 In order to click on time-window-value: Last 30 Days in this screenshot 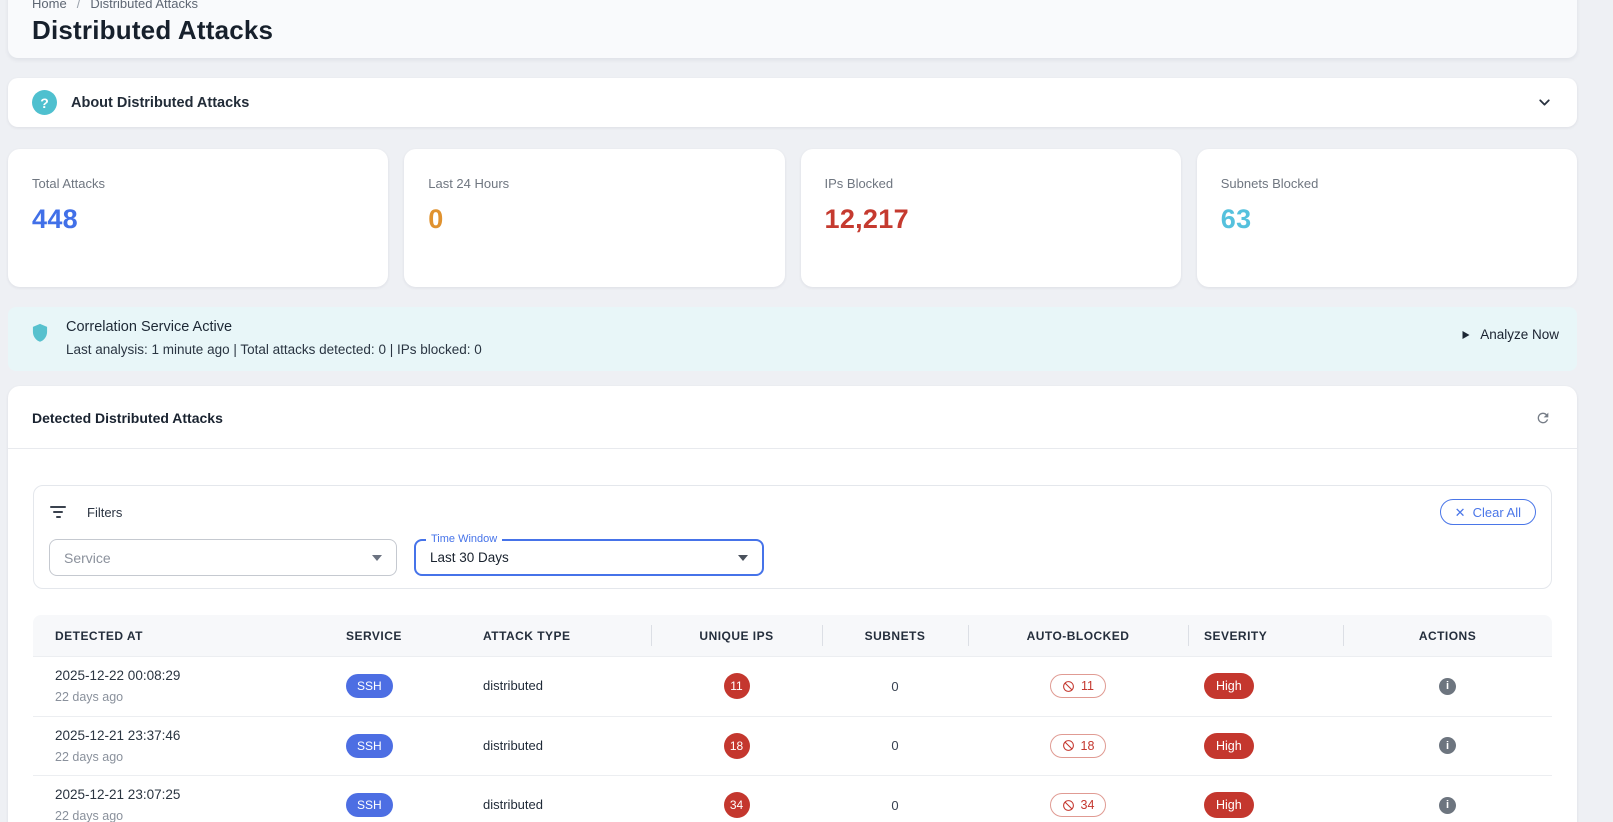, I will do `click(469, 557)`.